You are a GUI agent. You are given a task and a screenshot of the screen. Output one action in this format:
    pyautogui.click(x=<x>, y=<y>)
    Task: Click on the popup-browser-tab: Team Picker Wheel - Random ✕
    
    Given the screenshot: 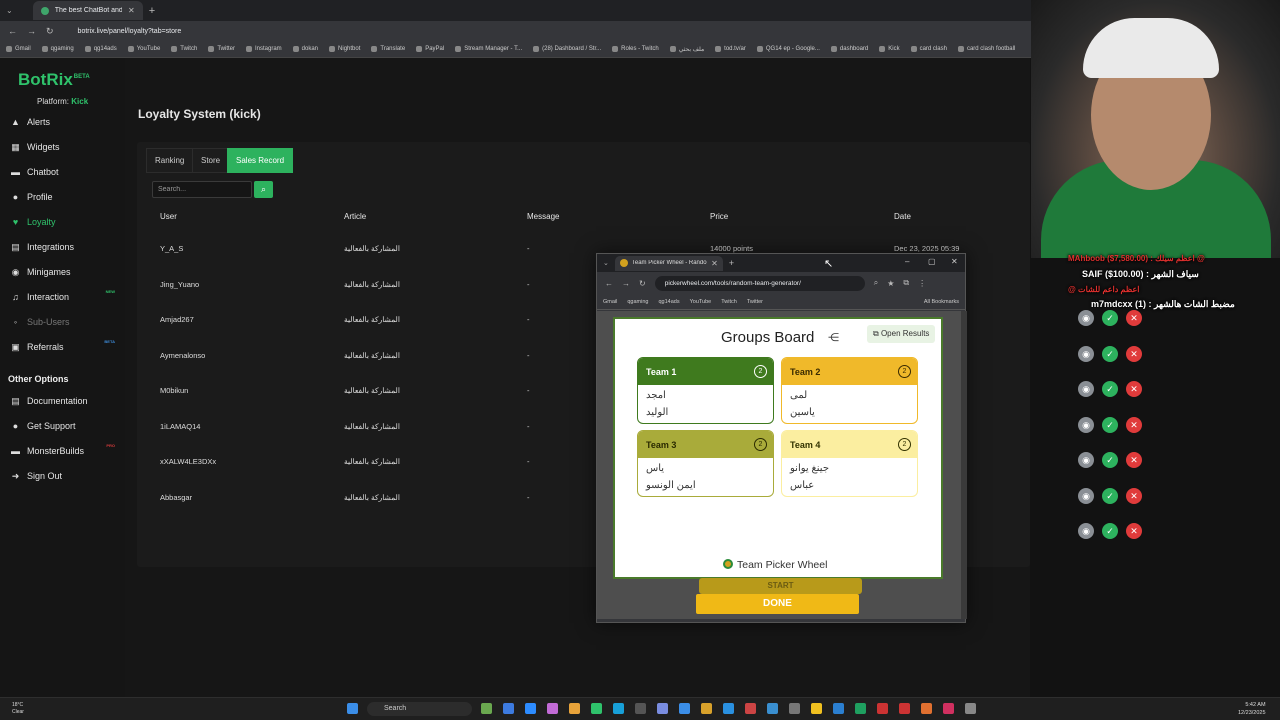 What is the action you would take?
    pyautogui.click(x=668, y=263)
    